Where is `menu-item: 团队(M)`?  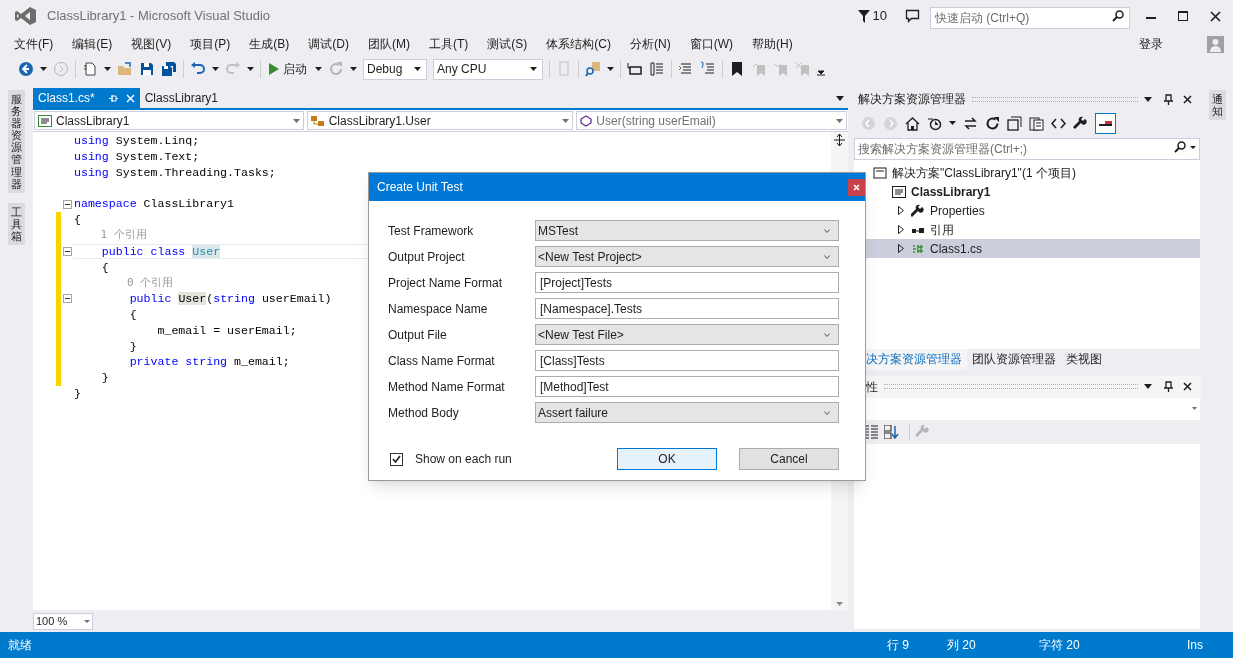
menu-item: 团队(M) is located at coordinates (389, 44).